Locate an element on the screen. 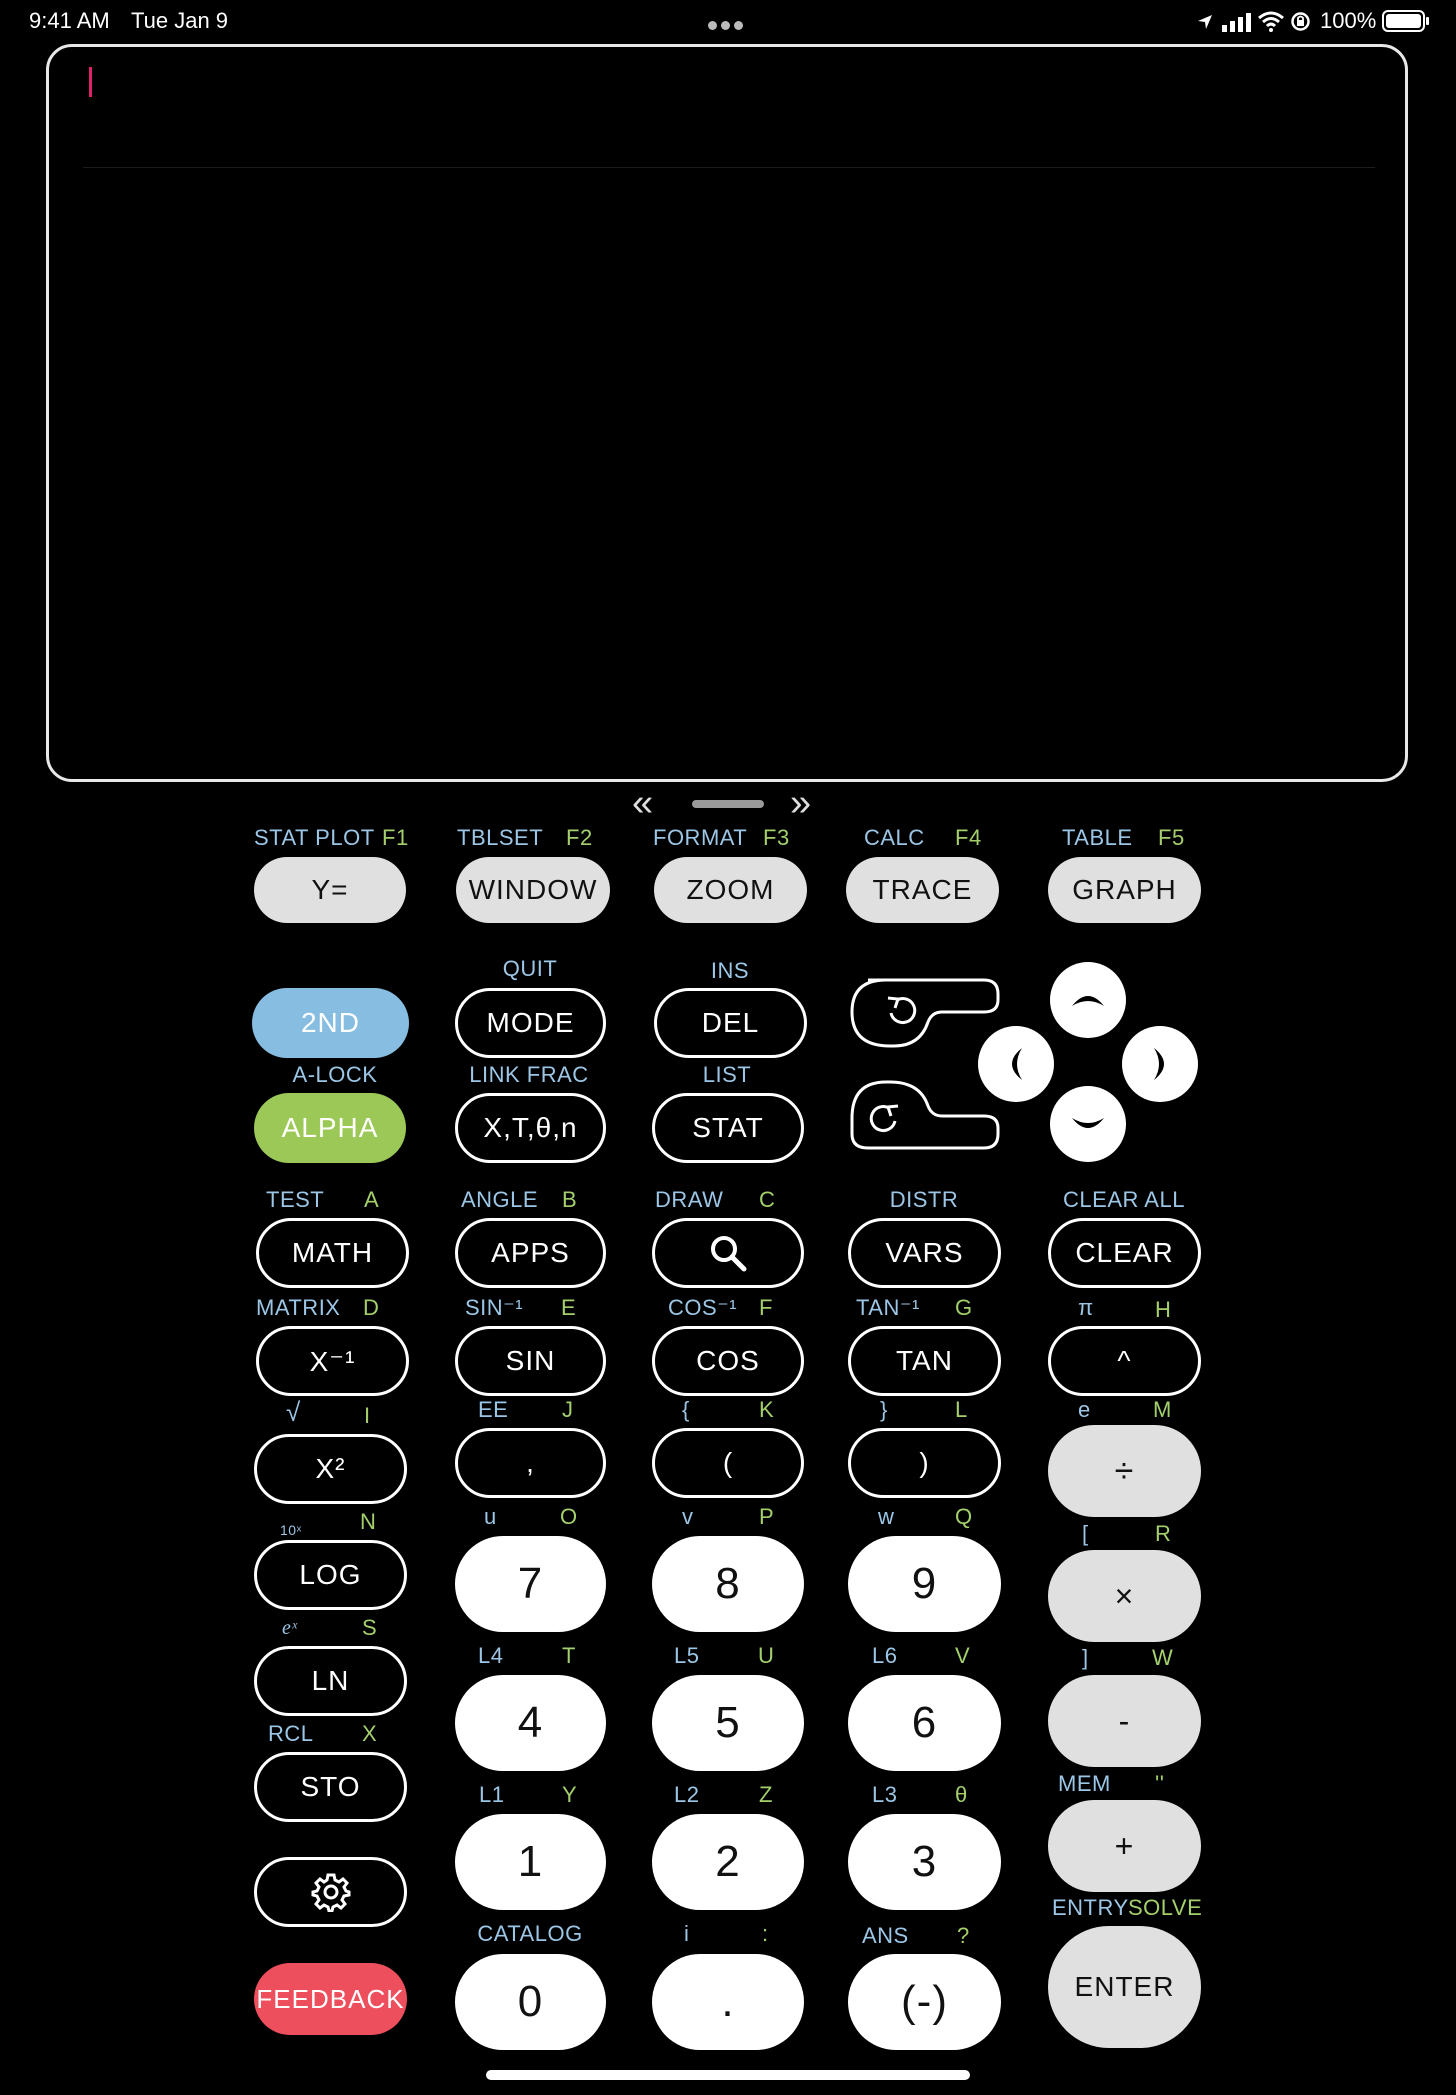  next-page-chevron-icon: » is located at coordinates (800, 803).